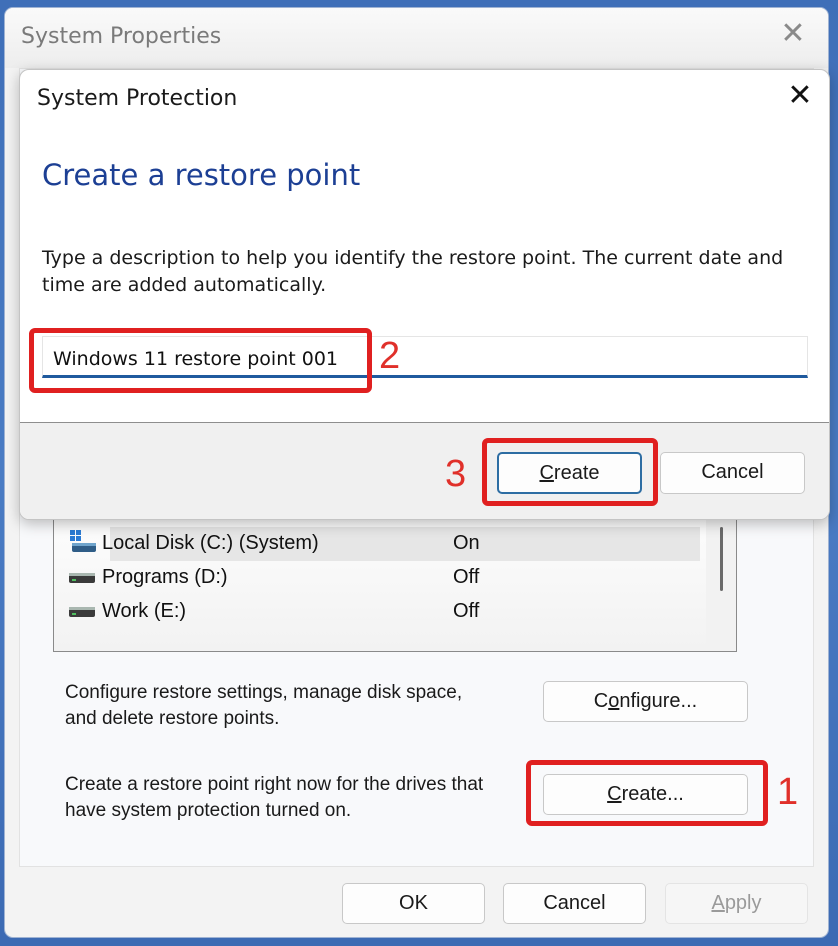 The width and height of the screenshot is (838, 946). Describe the element at coordinates (377, 578) in the screenshot. I see `drive-row: Programs (D:) Off` at that location.